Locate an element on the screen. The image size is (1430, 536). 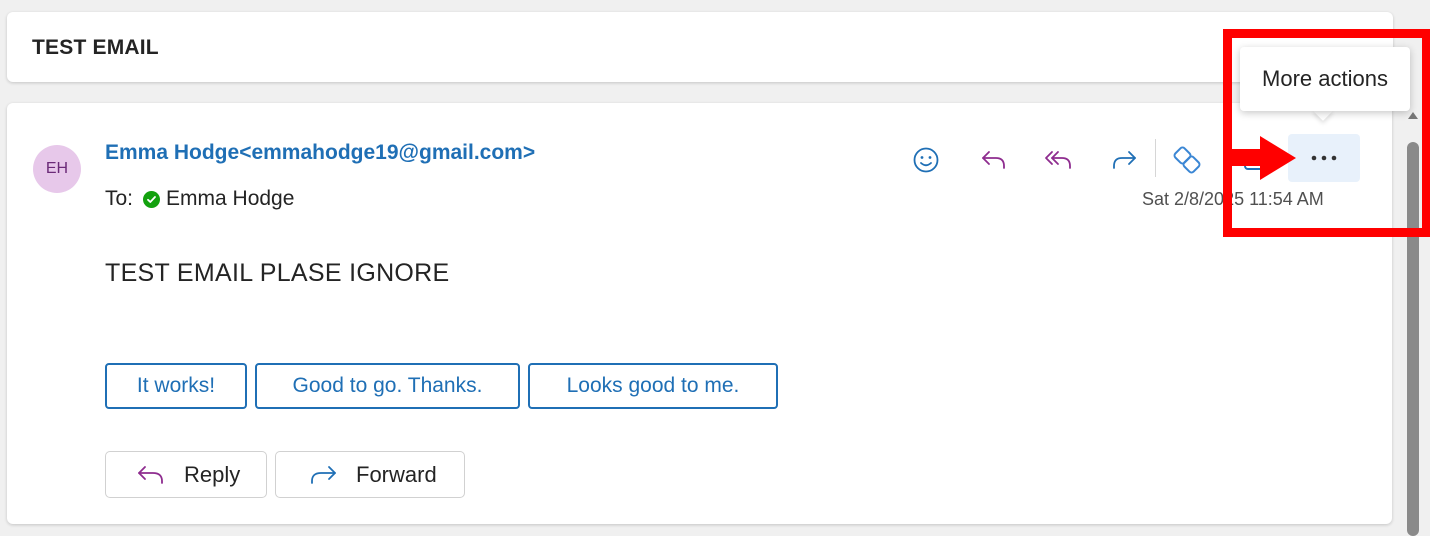
forward-button: Forward is located at coordinates (370, 474).